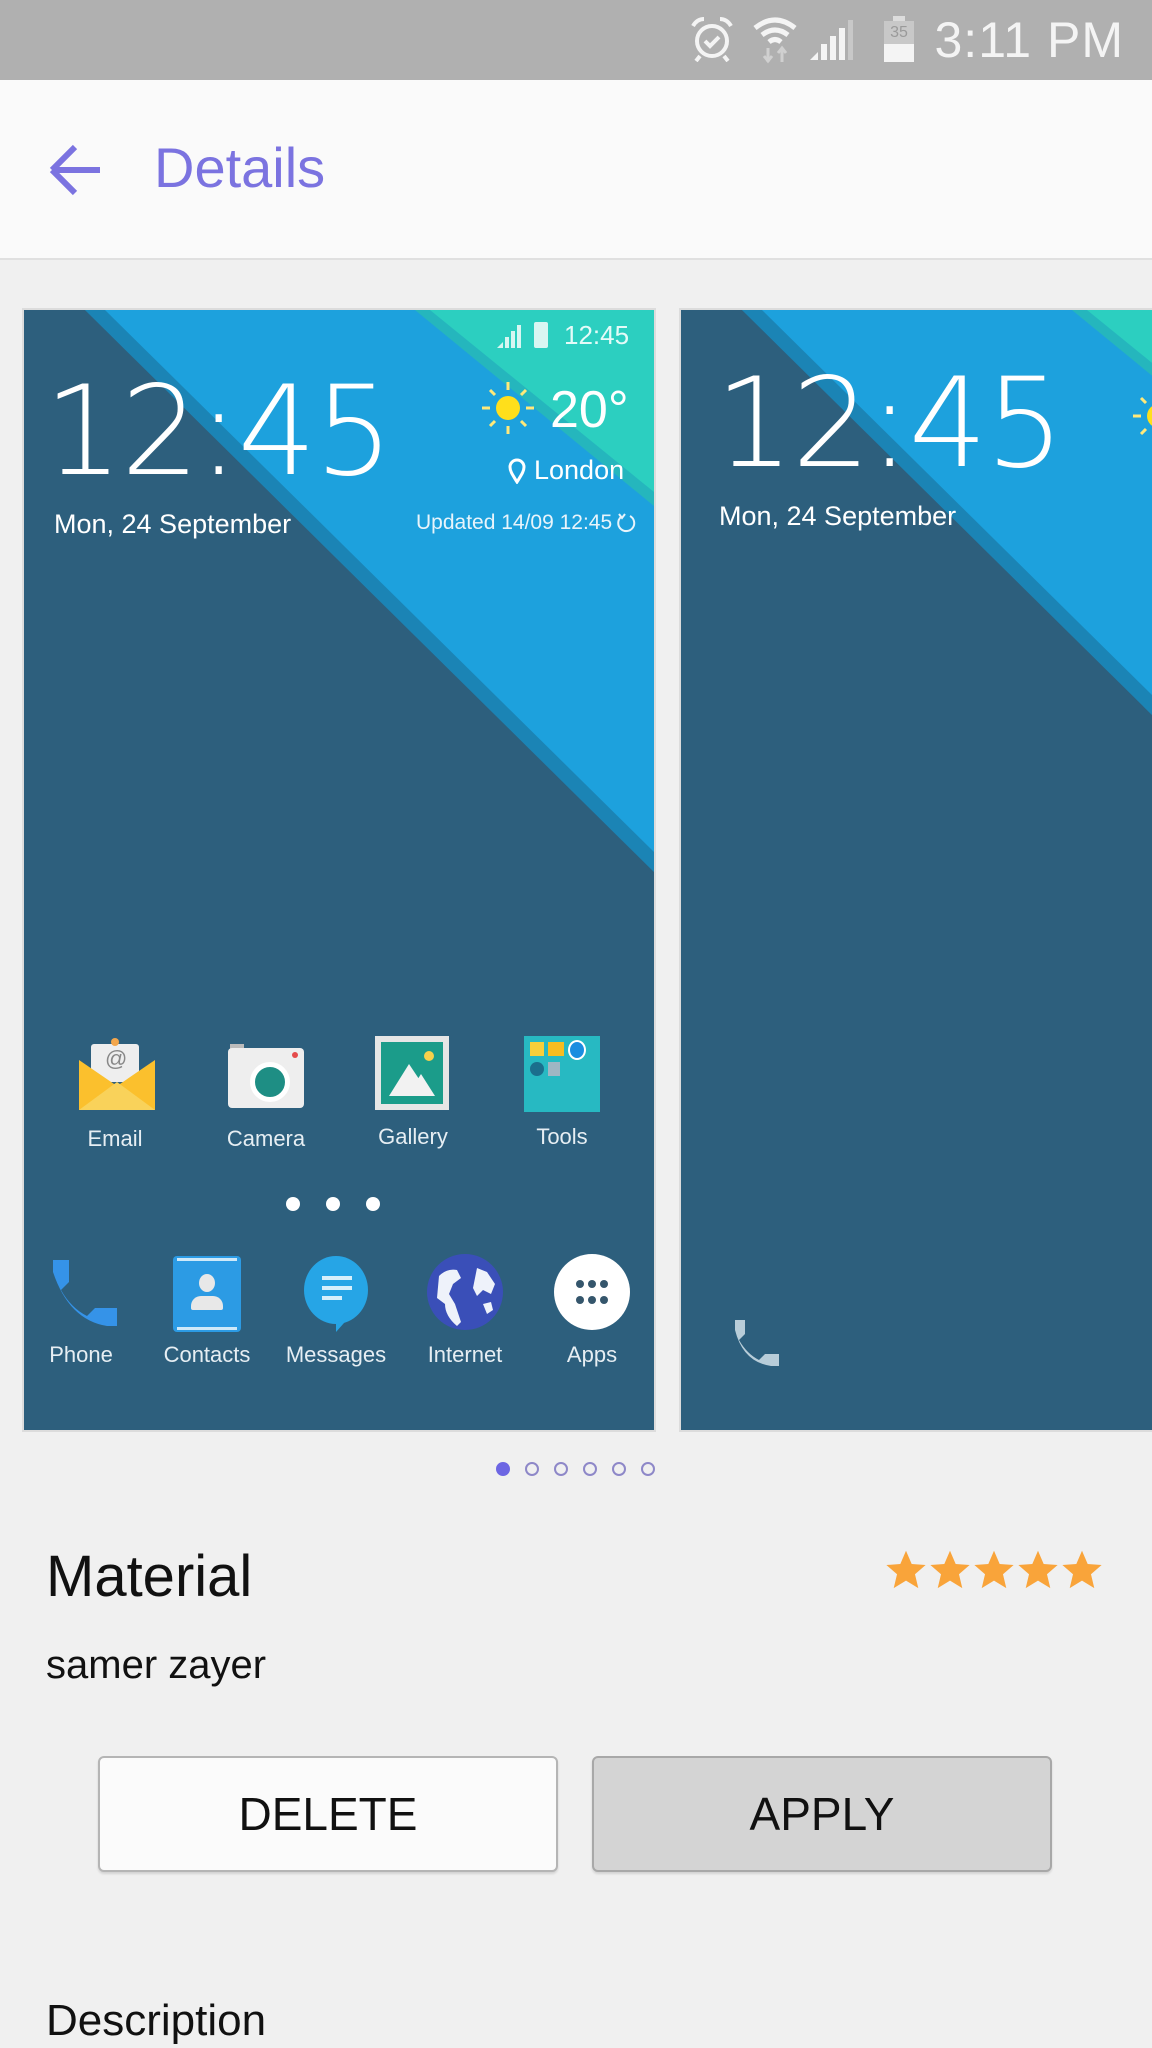  What do you see at coordinates (336, 1294) in the screenshot?
I see `messages-icon` at bounding box center [336, 1294].